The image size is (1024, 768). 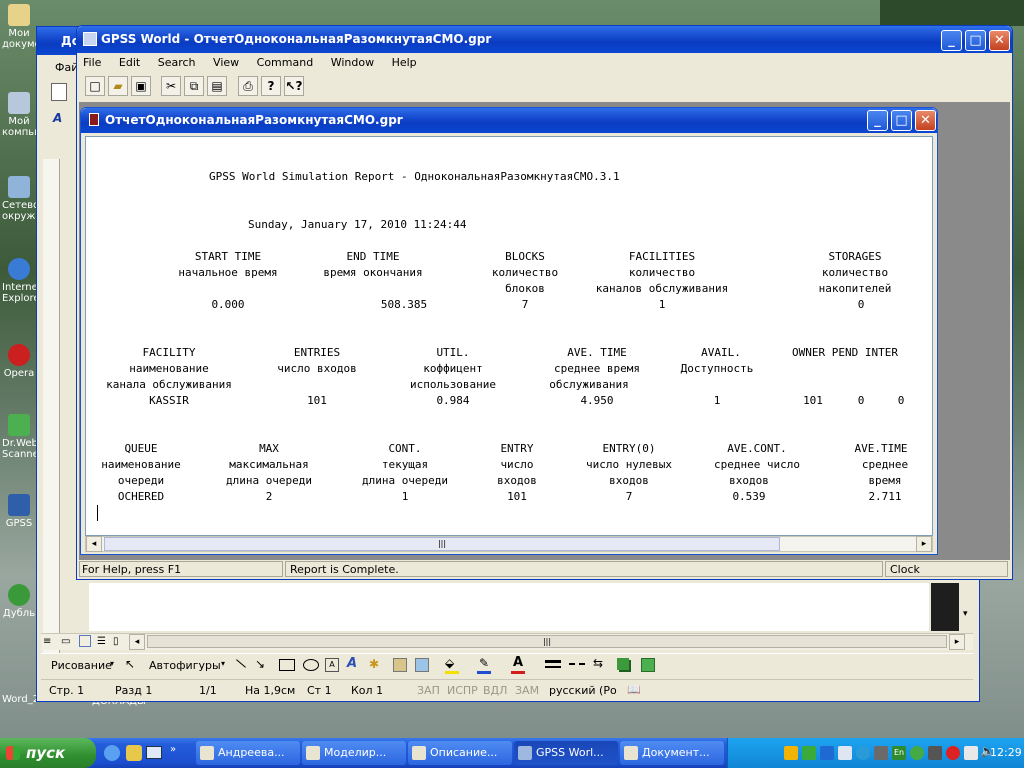 What do you see at coordinates (19, 361) in the screenshot?
I see `desktop-icon-opera: Opera` at bounding box center [19, 361].